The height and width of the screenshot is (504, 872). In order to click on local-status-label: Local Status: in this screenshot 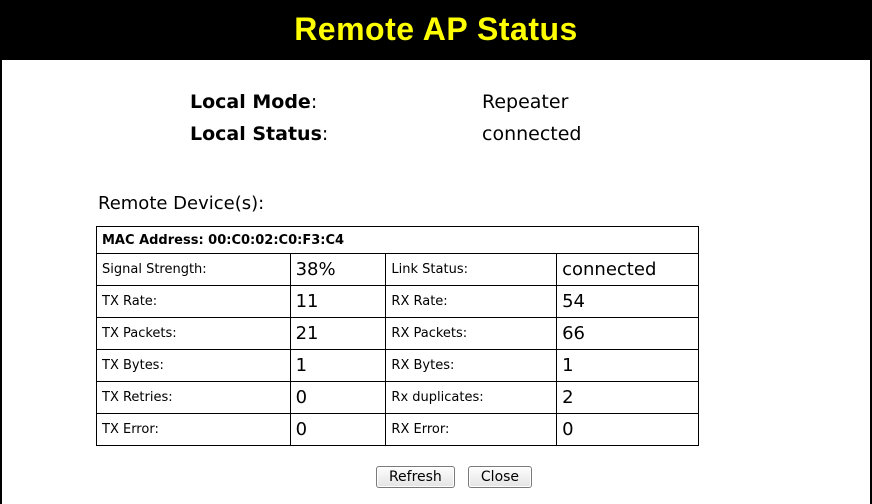, I will do `click(259, 134)`.